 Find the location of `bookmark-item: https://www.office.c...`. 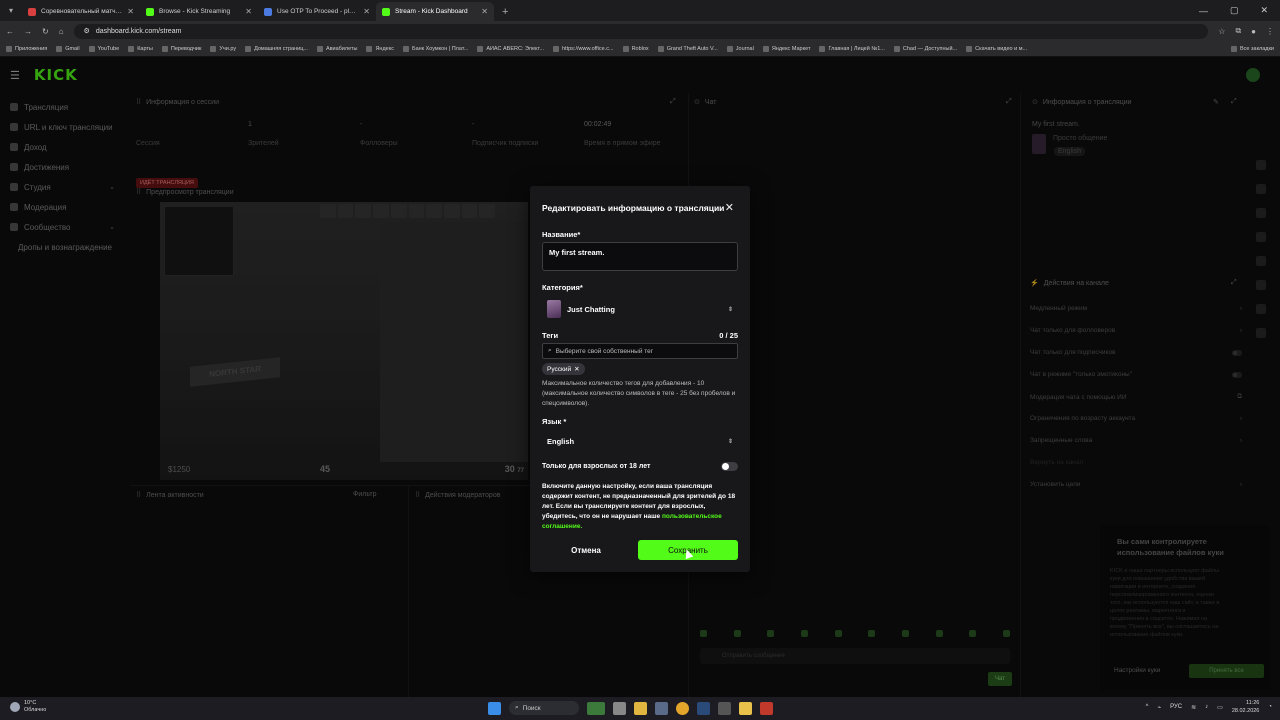

bookmark-item: https://www.office.c... is located at coordinates (583, 48).